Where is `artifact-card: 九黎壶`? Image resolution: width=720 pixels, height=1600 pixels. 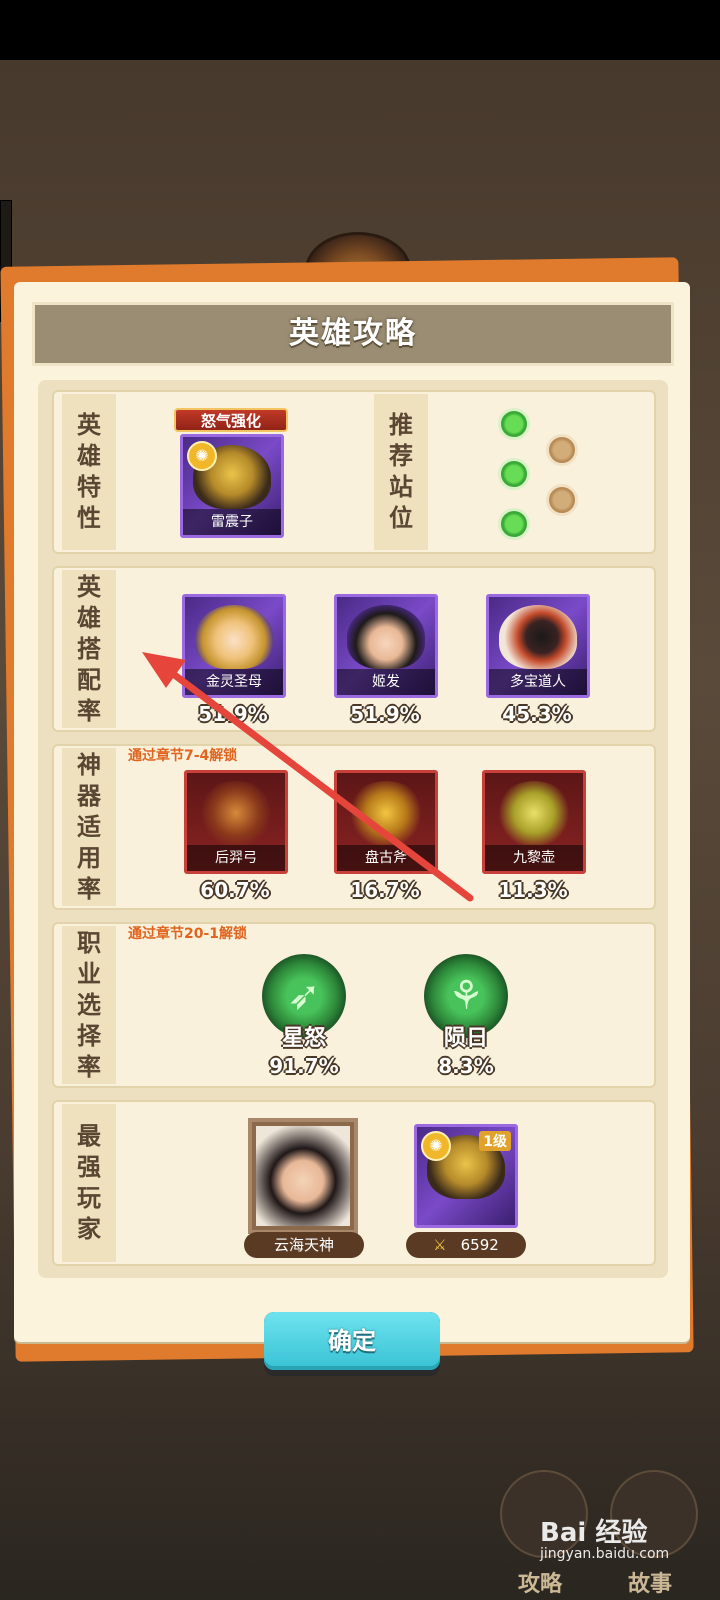 artifact-card: 九黎壶 is located at coordinates (534, 822).